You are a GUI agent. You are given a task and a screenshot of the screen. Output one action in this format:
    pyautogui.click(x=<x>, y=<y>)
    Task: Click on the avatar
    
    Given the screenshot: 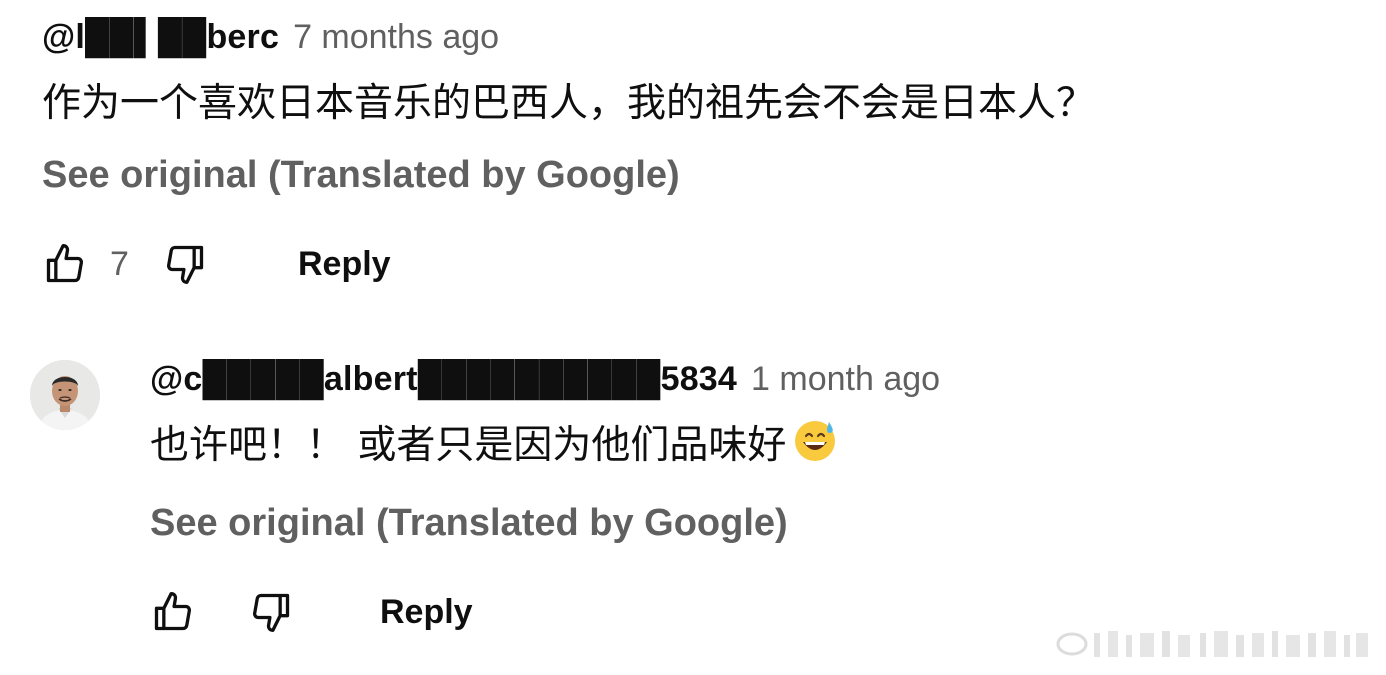 What is the action you would take?
    pyautogui.click(x=65, y=395)
    